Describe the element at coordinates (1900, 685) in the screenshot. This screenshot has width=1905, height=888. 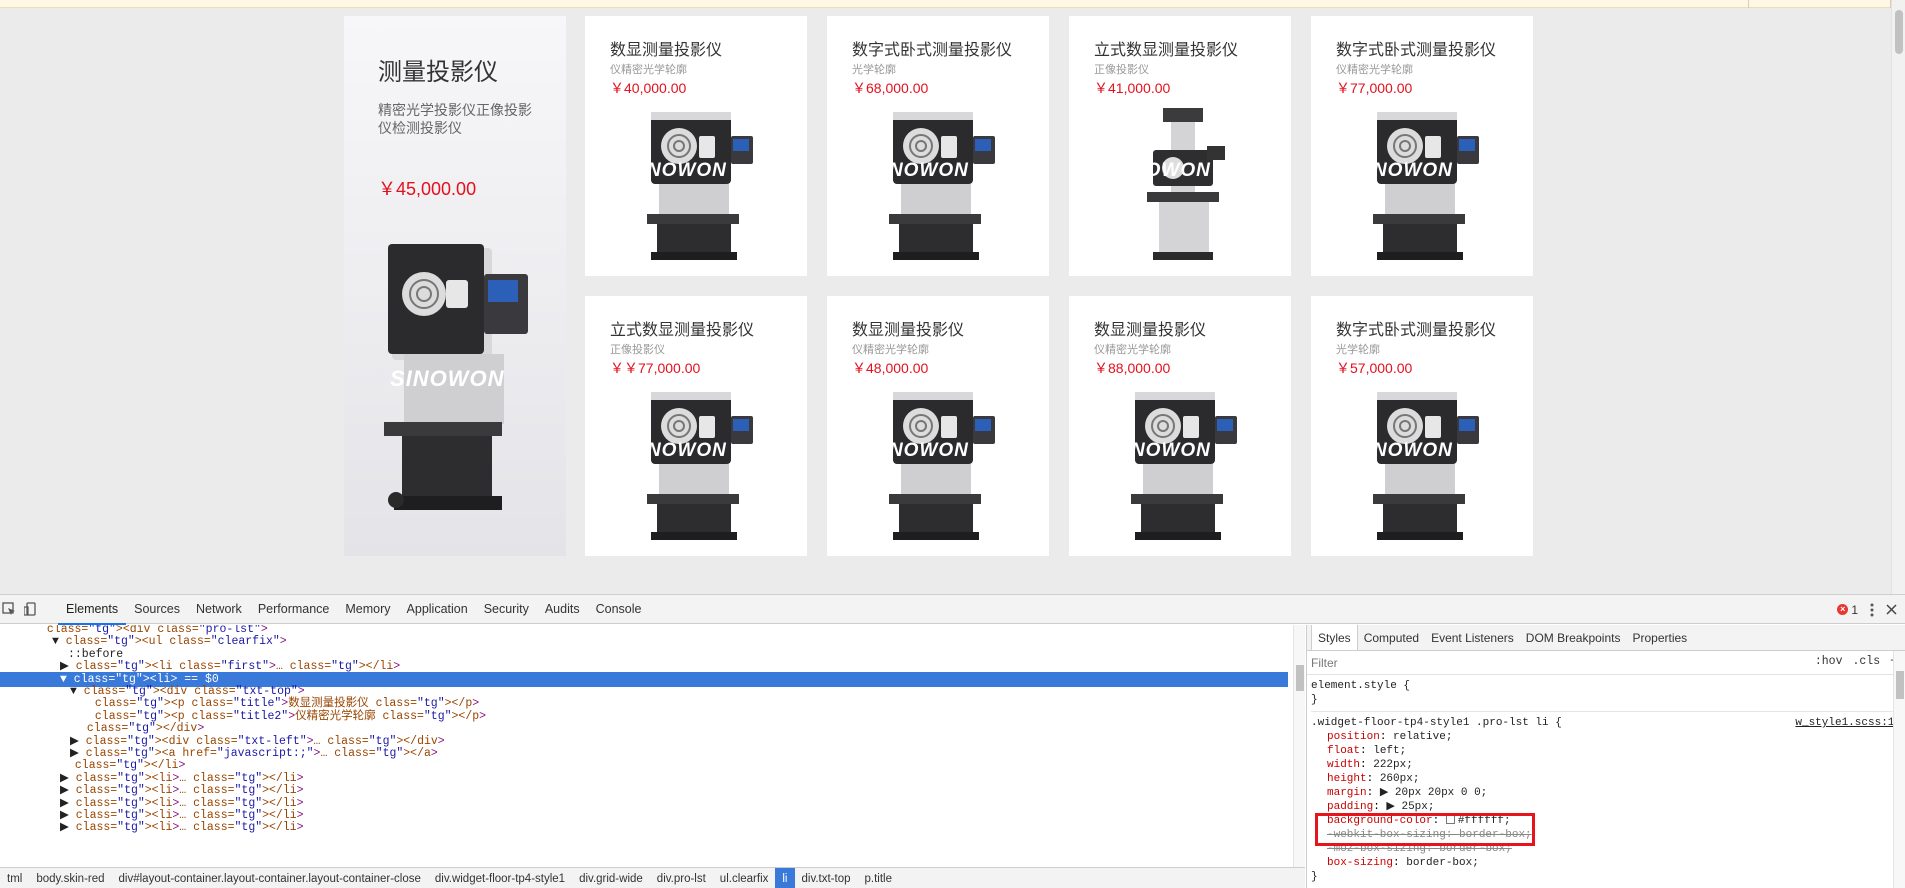
I see `styles-scrollbar-thumb` at that location.